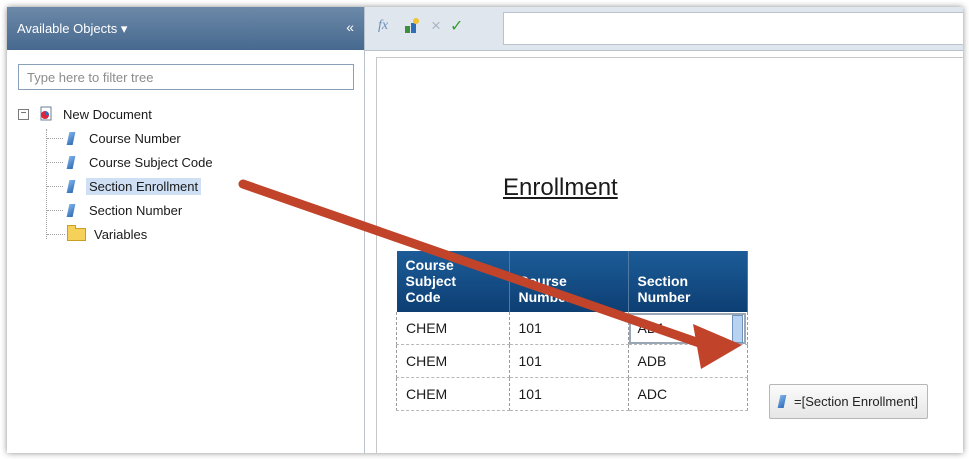 The image size is (969, 459). What do you see at coordinates (436, 26) in the screenshot?
I see `cancel-icon: ×` at bounding box center [436, 26].